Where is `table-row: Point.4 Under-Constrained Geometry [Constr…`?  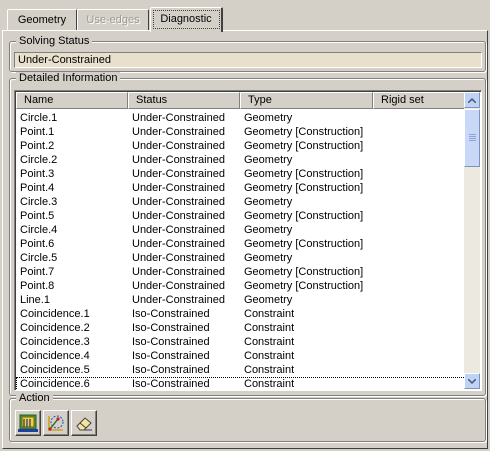 table-row: Point.4 Under-Constrained Geometry [Constr… is located at coordinates (241, 188).